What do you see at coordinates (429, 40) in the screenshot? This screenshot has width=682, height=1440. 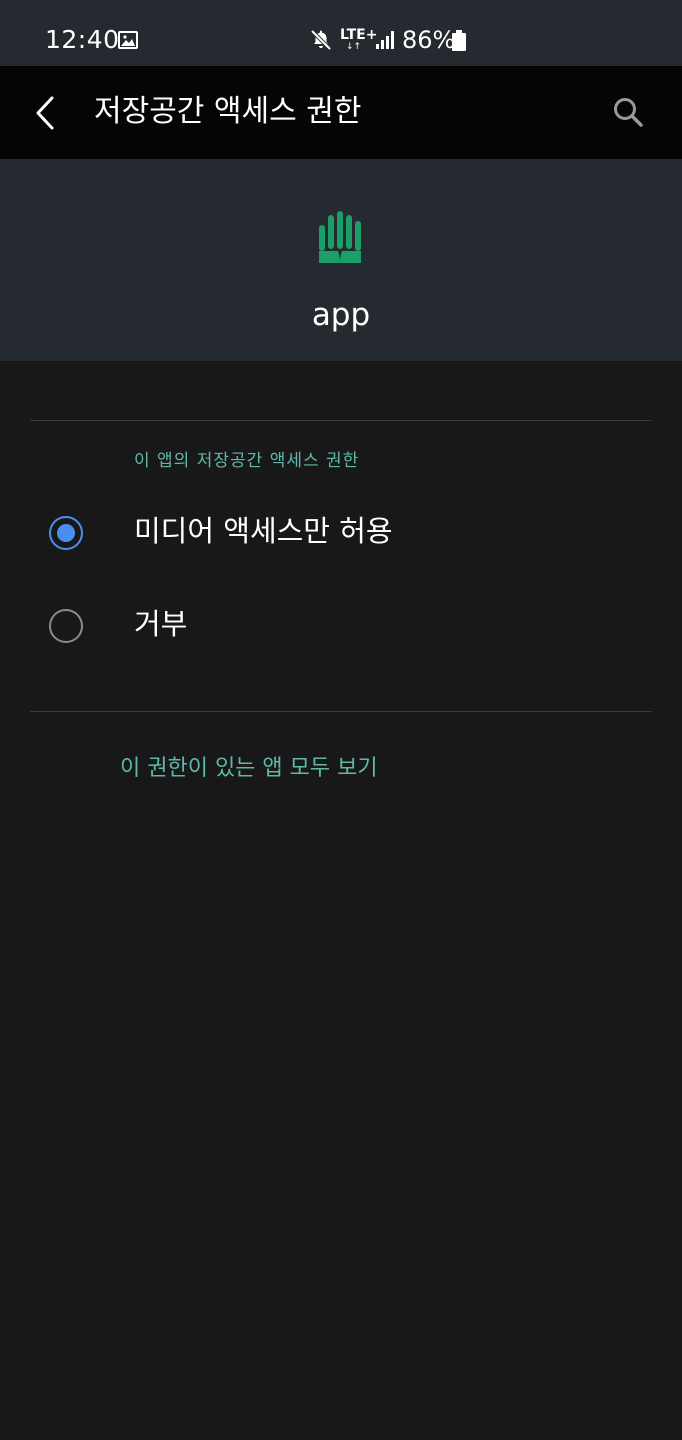 I see `battery-percentage: 86%` at bounding box center [429, 40].